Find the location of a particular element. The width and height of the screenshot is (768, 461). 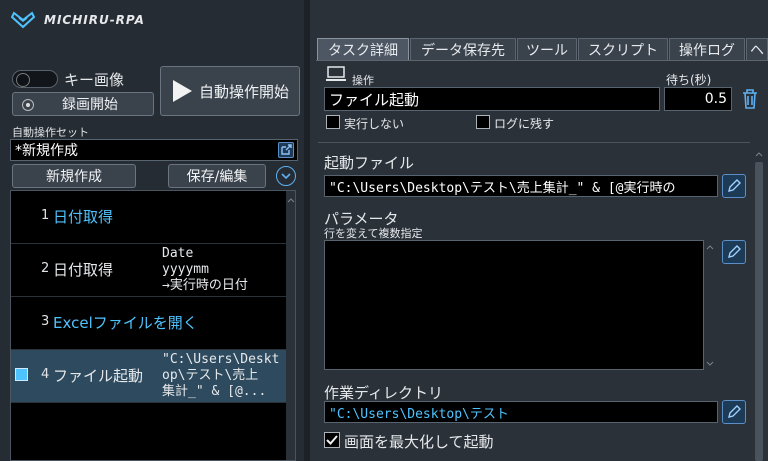

auto-start-button: 自動操作開始 is located at coordinates (230, 91).